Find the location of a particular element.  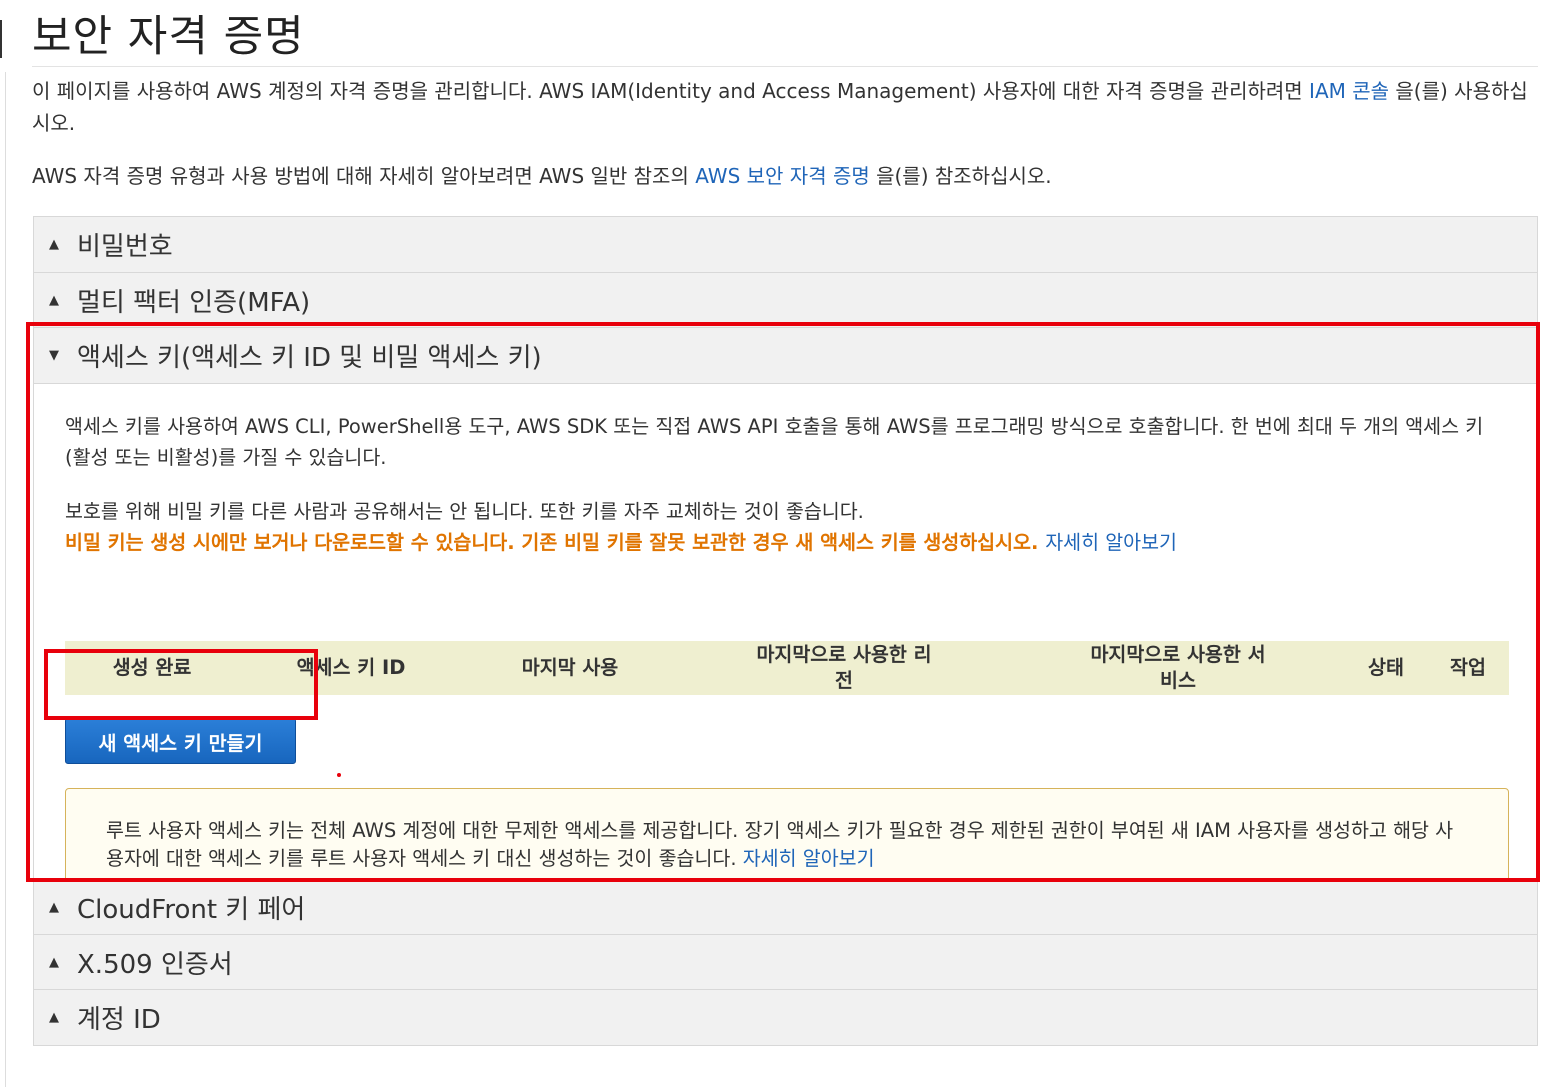

section-label: CloudFront 키 페어 is located at coordinates (191, 910).